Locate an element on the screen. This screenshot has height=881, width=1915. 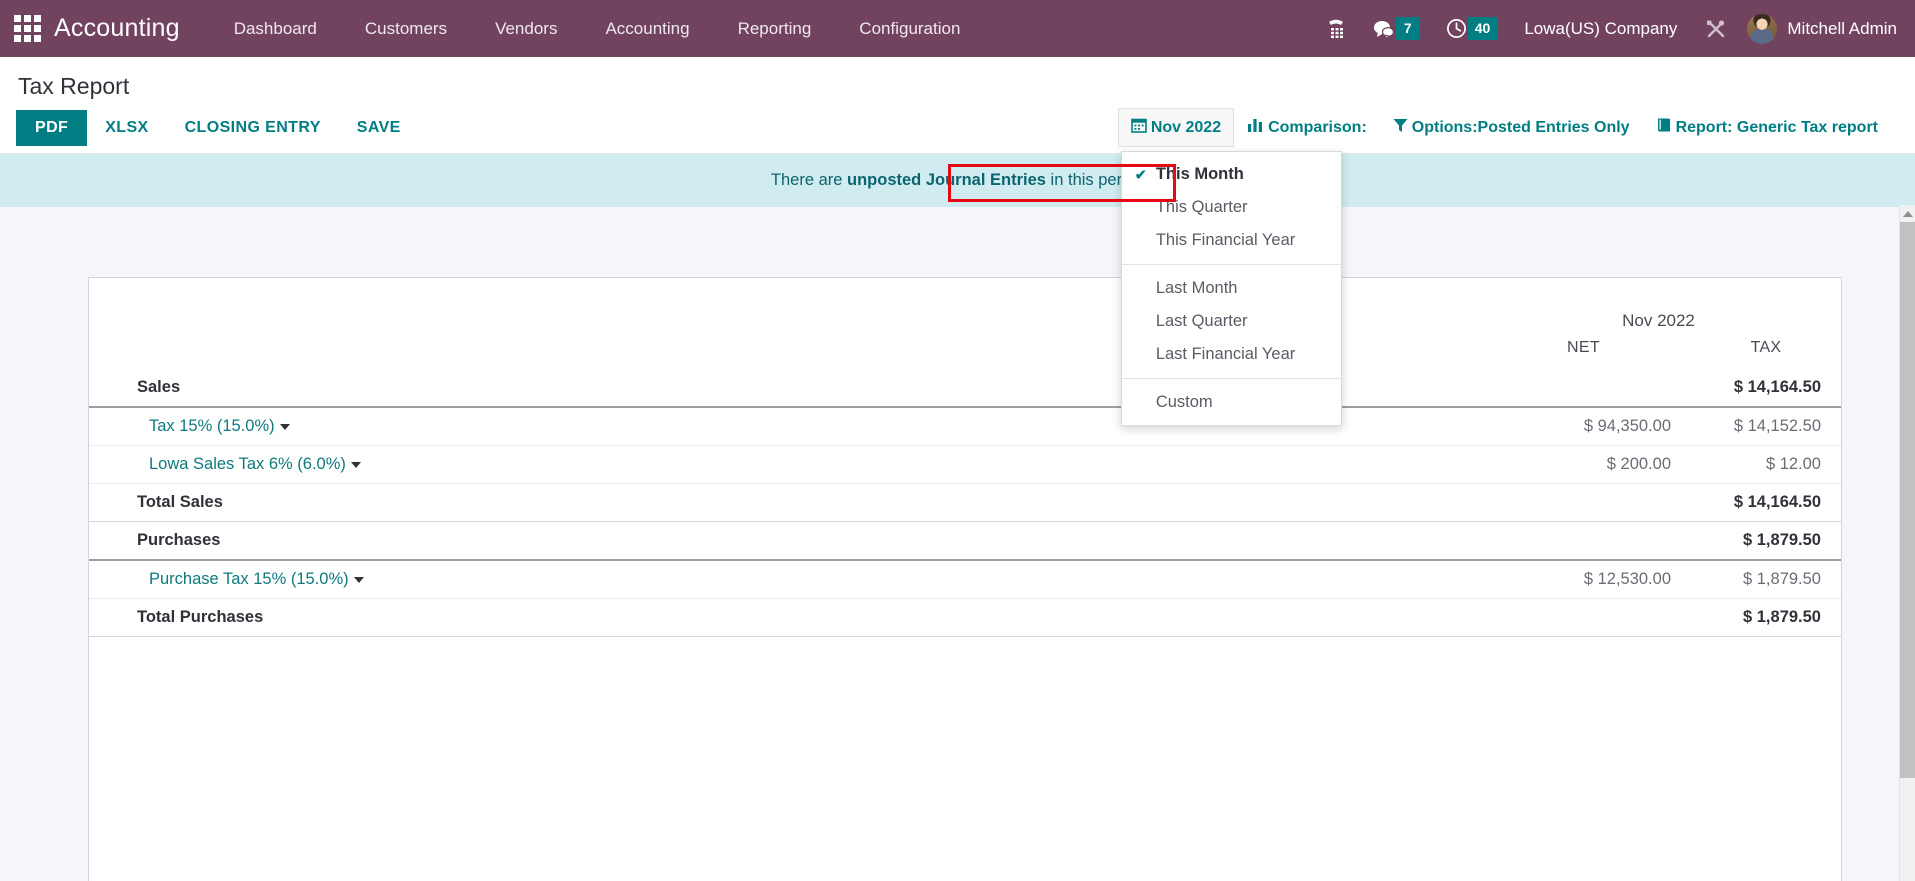
dropdown-item-this-financial-year: This Financial Year is located at coordinates (1231, 240).